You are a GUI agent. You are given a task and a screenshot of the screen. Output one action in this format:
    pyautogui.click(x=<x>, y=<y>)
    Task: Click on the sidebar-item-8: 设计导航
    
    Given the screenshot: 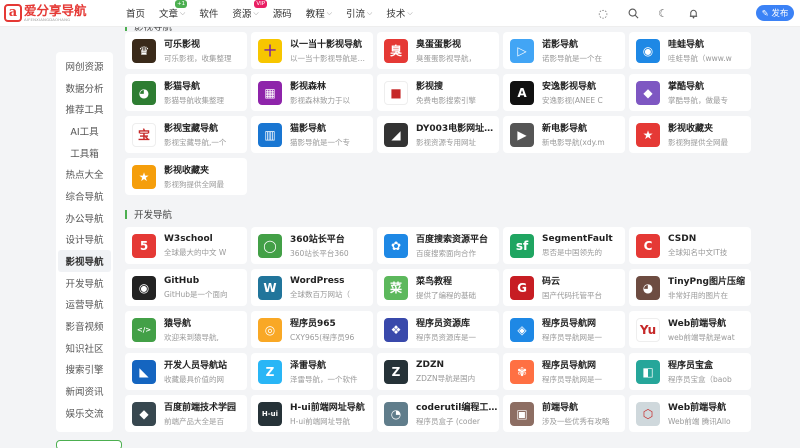 What is the action you would take?
    pyautogui.click(x=84, y=240)
    